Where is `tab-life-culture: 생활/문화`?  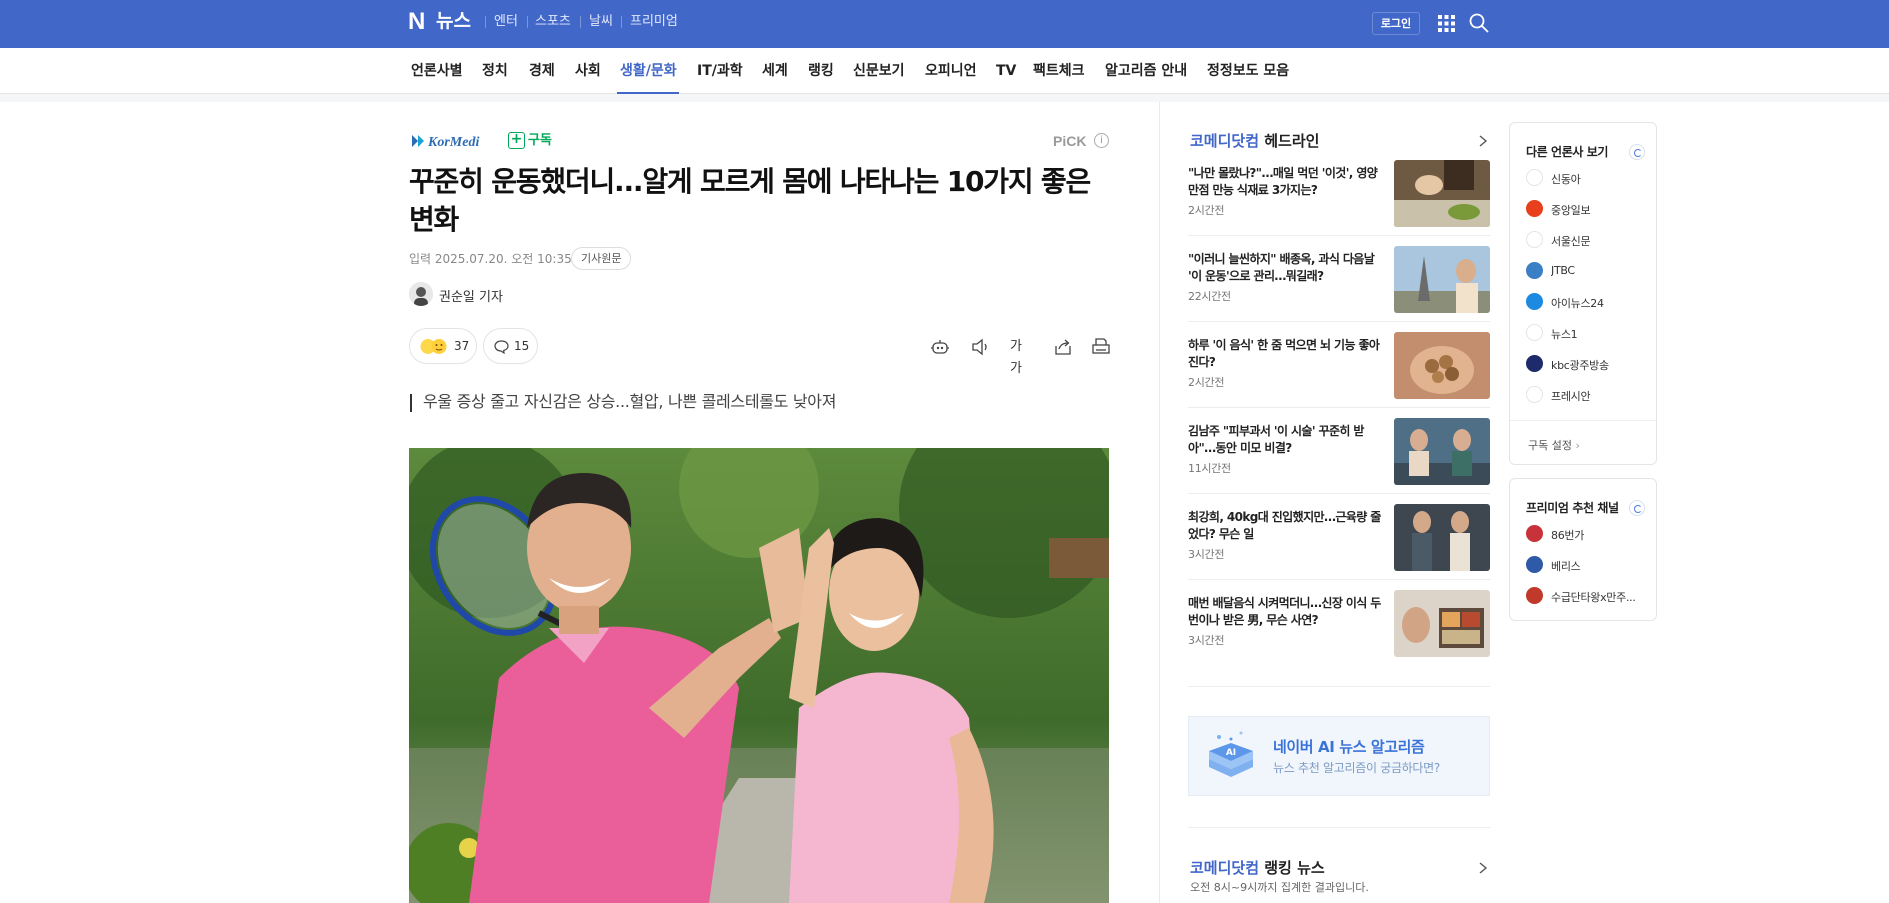 tab-life-culture: 생활/문화 is located at coordinates (648, 71).